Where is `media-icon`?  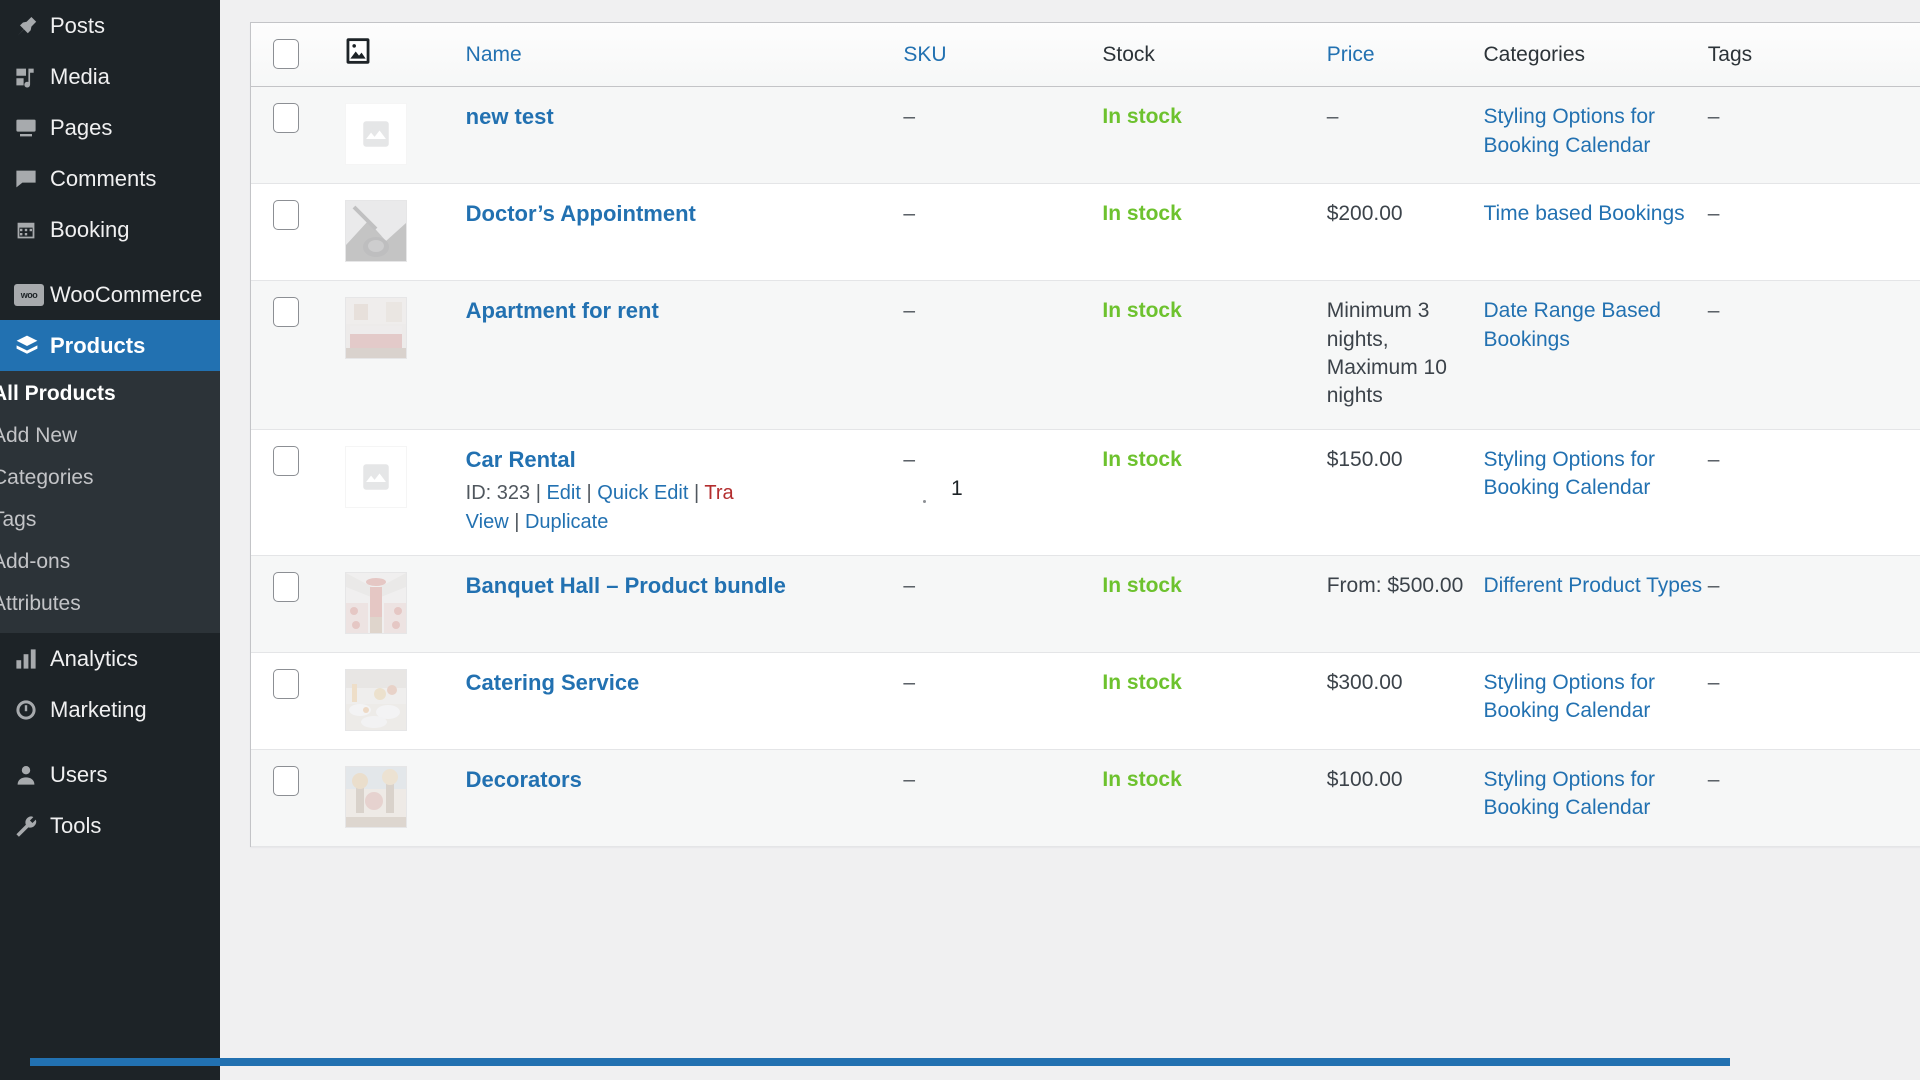 media-icon is located at coordinates (32, 77).